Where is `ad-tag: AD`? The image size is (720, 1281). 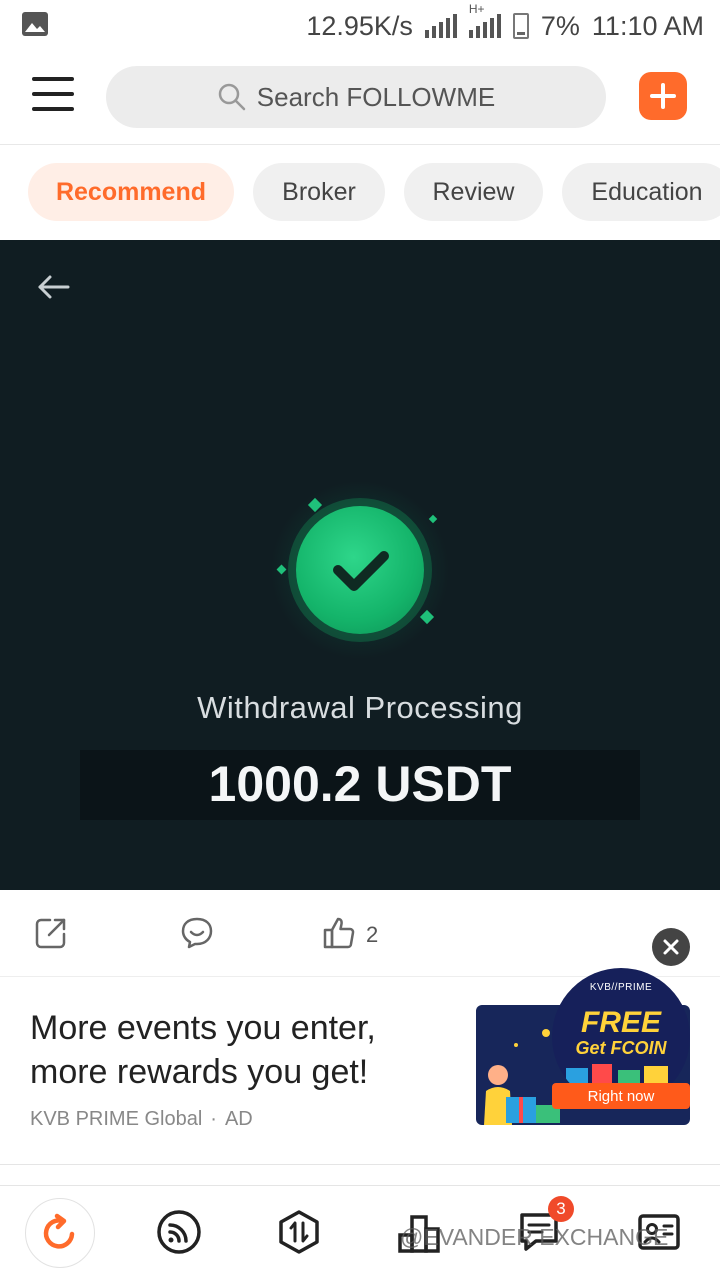 ad-tag: AD is located at coordinates (238, 1119).